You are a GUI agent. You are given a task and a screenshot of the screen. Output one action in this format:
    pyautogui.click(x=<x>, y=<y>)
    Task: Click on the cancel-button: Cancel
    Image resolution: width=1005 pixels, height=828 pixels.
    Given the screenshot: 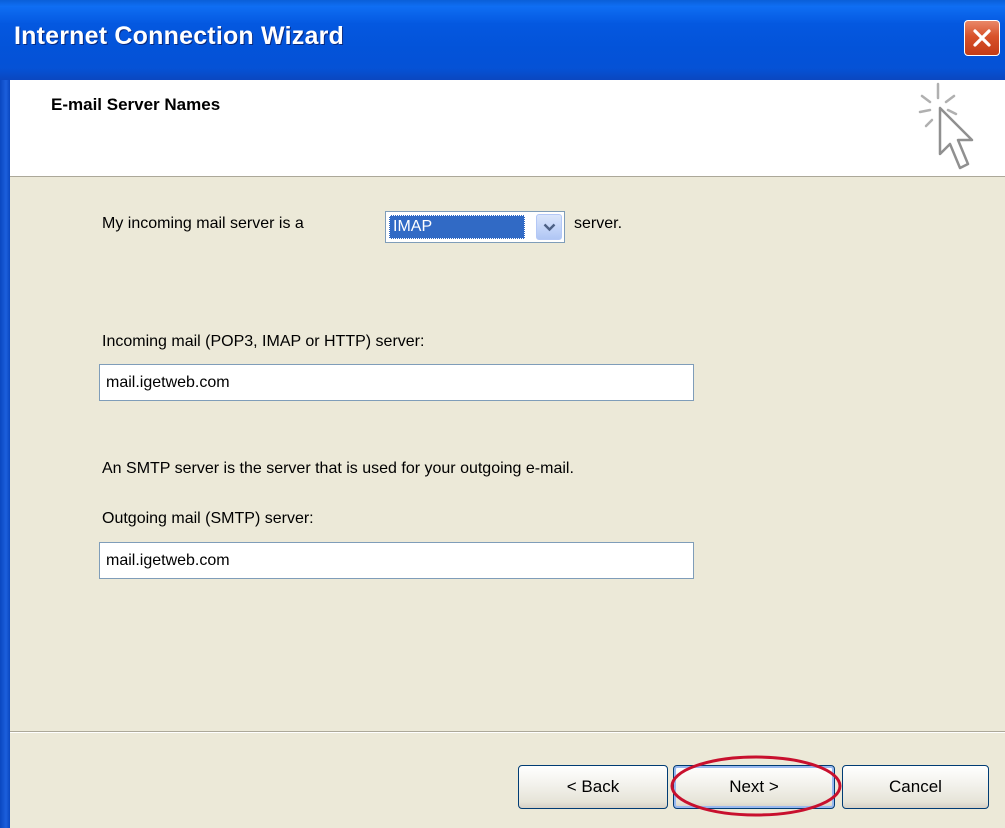 What is the action you would take?
    pyautogui.click(x=915, y=787)
    